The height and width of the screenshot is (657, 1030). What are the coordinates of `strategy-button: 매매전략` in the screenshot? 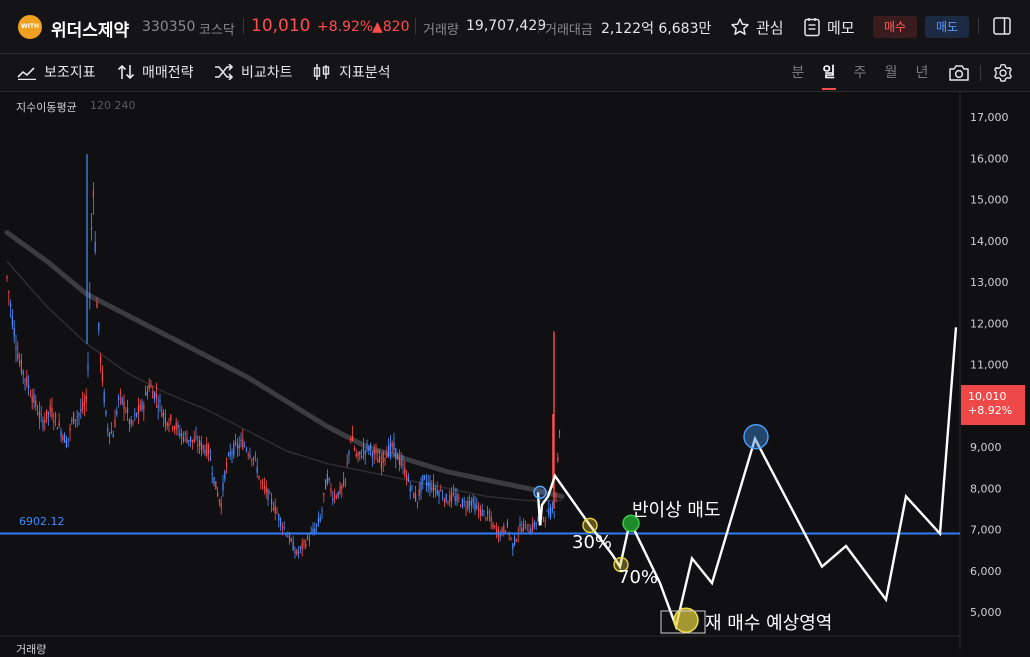 It's located at (155, 72).